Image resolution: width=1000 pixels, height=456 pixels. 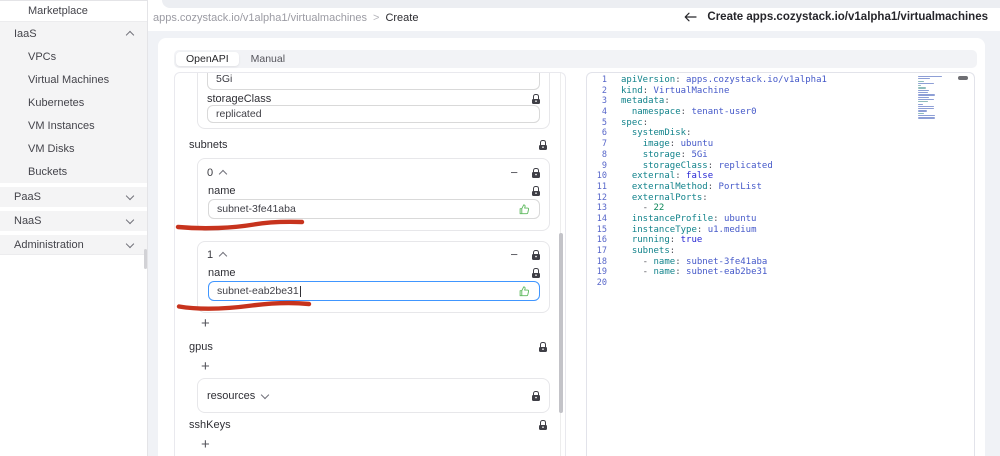 I want to click on top-strip, so click(x=581, y=4).